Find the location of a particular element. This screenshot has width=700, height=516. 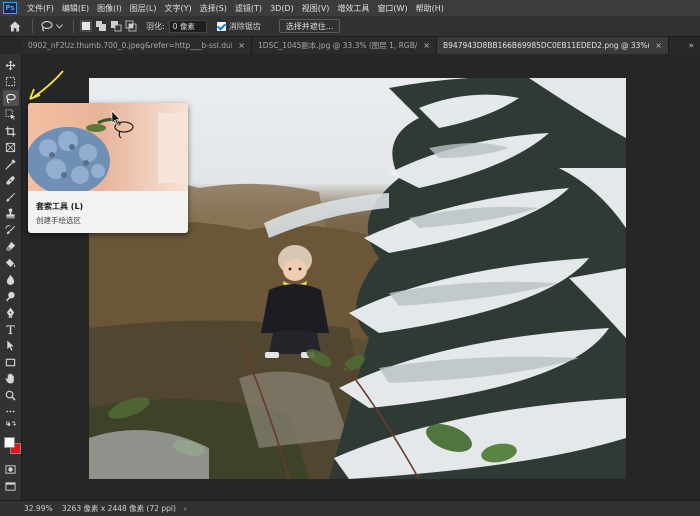

tooltip-preview-image is located at coordinates (108, 147).